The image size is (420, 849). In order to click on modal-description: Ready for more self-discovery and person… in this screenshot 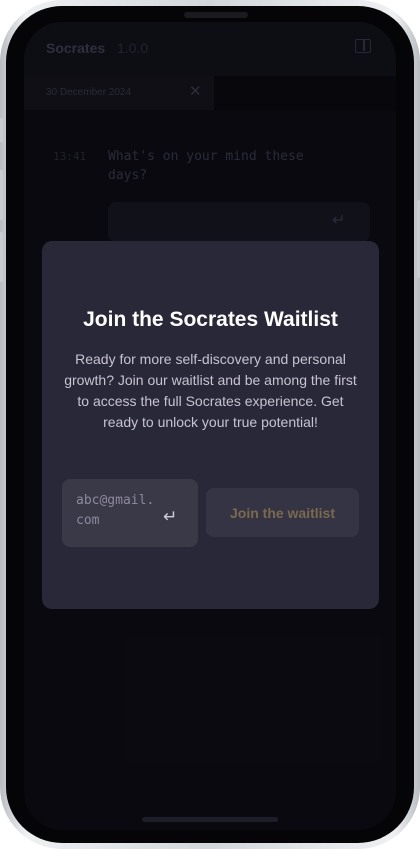, I will do `click(210, 390)`.